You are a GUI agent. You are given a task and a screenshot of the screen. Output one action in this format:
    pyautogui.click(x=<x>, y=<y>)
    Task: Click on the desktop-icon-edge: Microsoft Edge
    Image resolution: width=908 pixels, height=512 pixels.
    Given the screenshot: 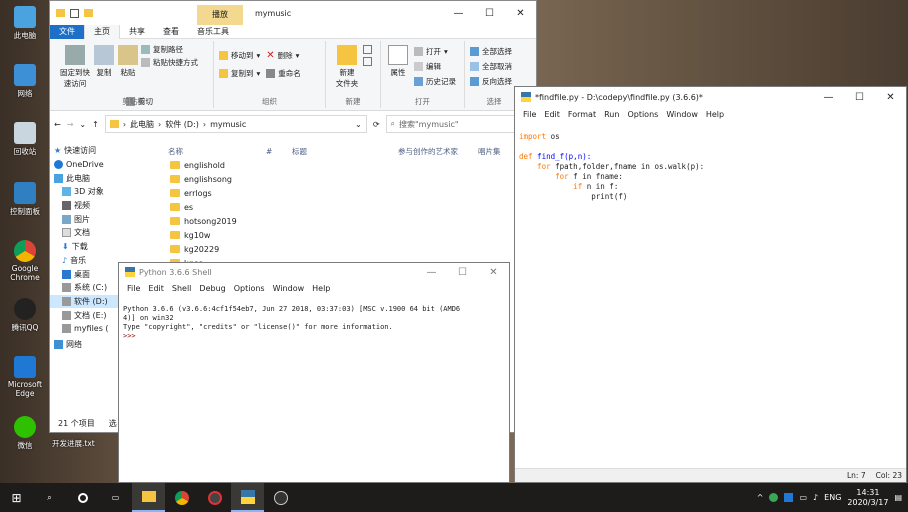 What is the action you would take?
    pyautogui.click(x=25, y=377)
    